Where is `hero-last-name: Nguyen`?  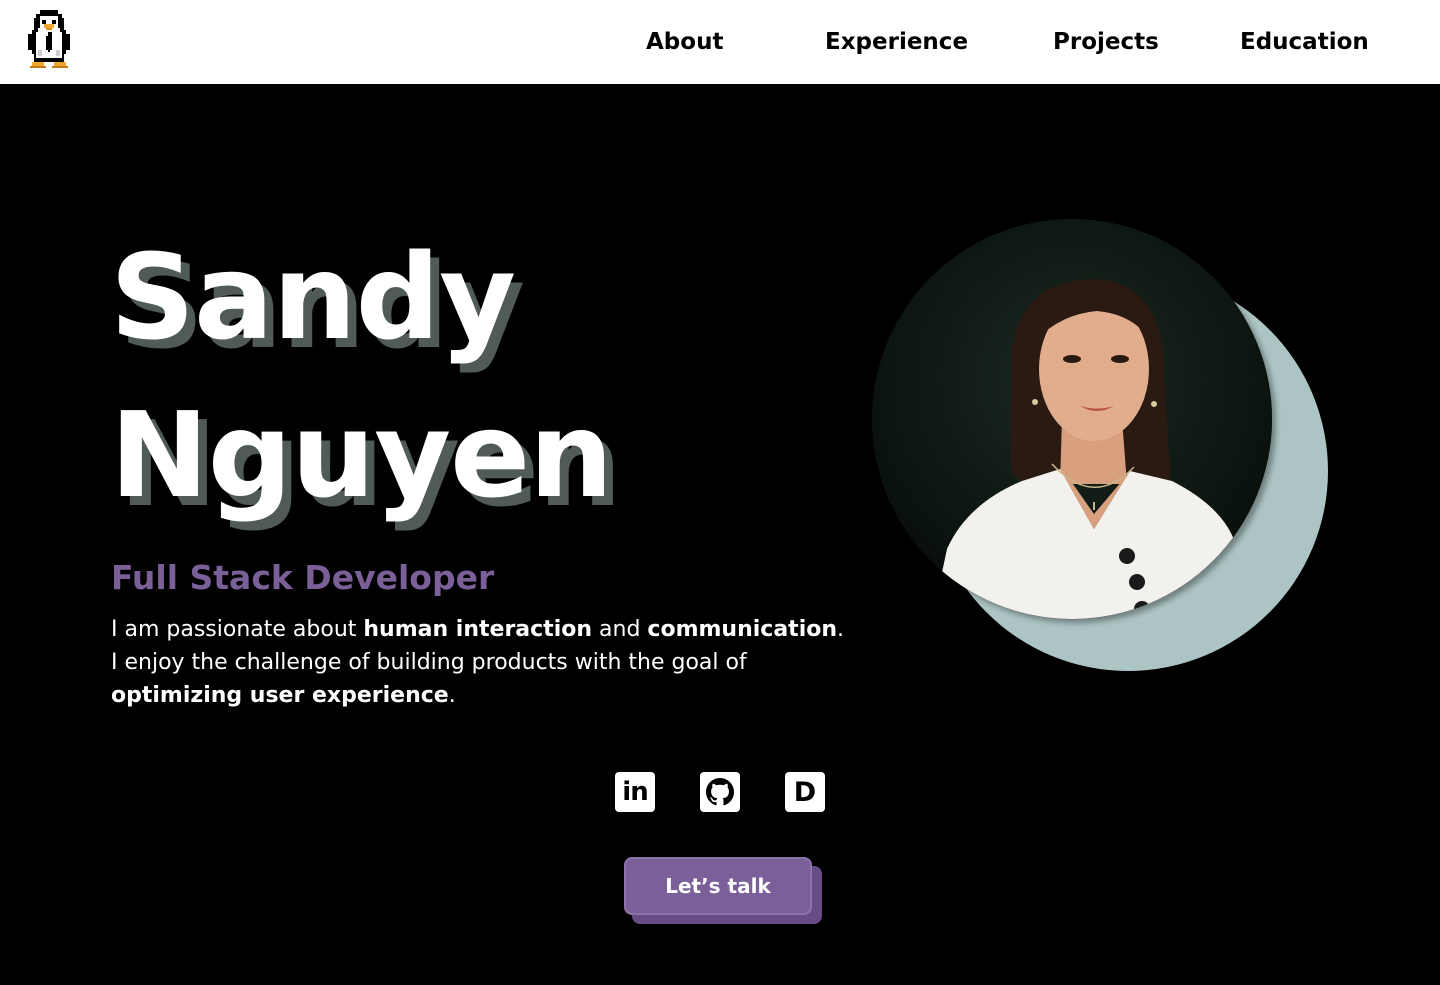
hero-last-name: Nguyen is located at coordinates (361, 455).